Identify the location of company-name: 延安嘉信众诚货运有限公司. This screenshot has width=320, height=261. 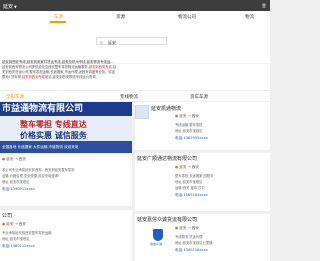
(167, 220).